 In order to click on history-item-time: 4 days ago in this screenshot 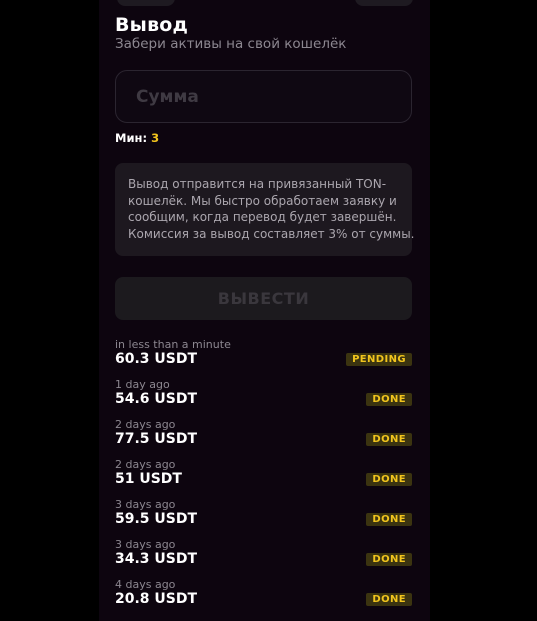, I will do `click(145, 584)`.